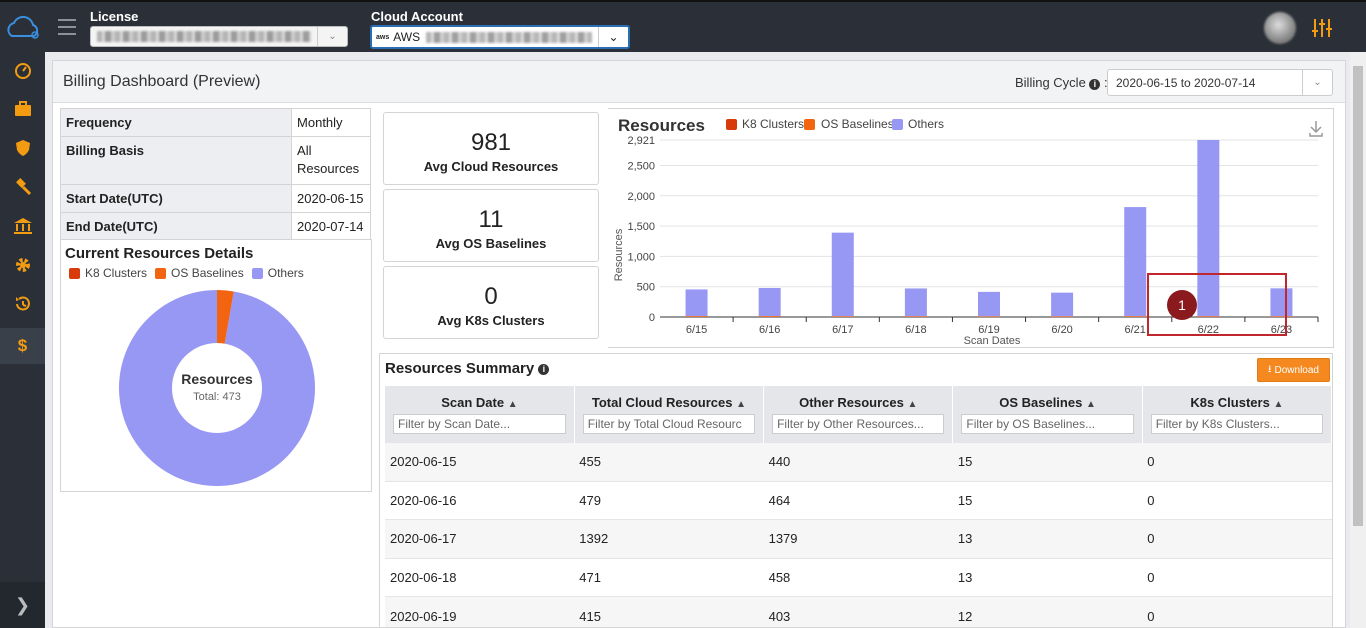  I want to click on top-bar: License ⌄ Cloud Account aws AWS ⌄, so click(683, 26).